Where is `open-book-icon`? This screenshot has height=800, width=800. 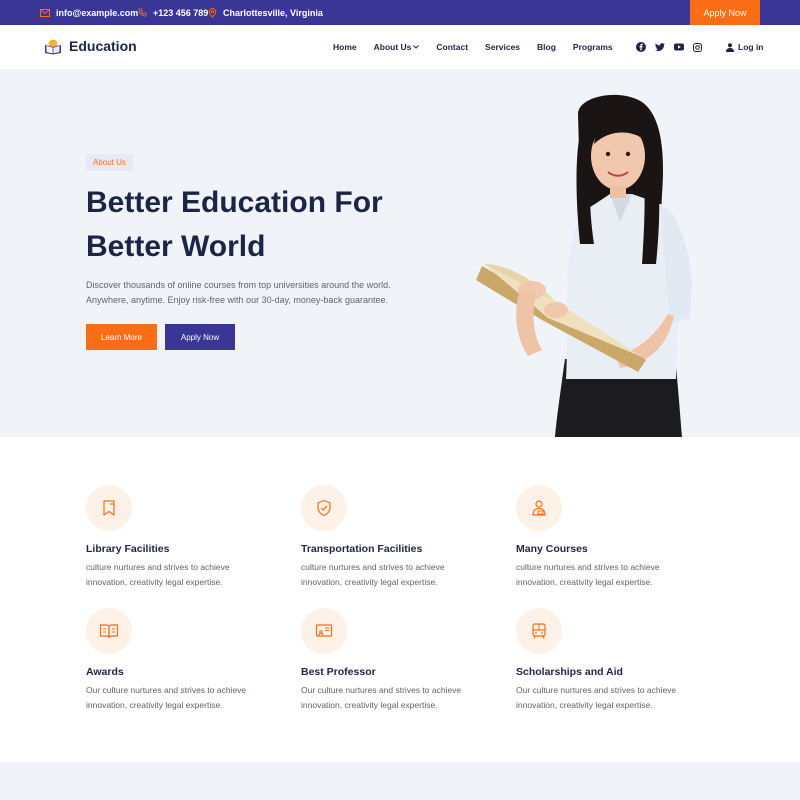 open-book-icon is located at coordinates (109, 631).